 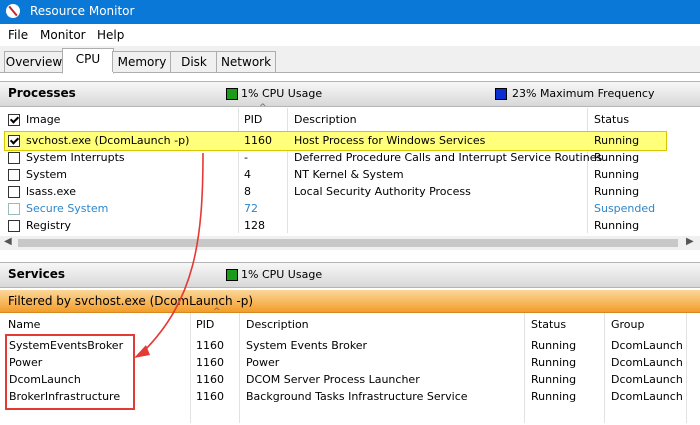 What do you see at coordinates (82, 11) in the screenshot?
I see `window-title: Resource Monitor` at bounding box center [82, 11].